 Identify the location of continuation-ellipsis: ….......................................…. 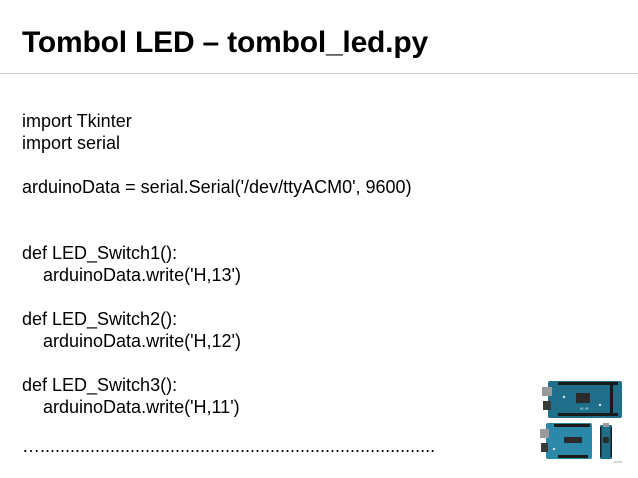
(229, 446).